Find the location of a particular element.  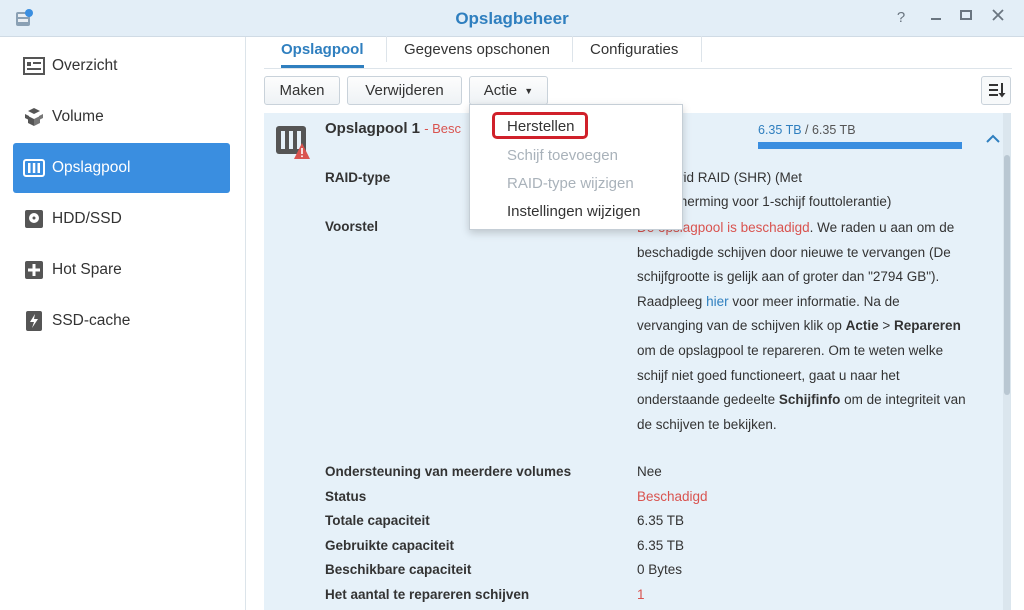

suggestion-text-part: > is located at coordinates (886, 326).